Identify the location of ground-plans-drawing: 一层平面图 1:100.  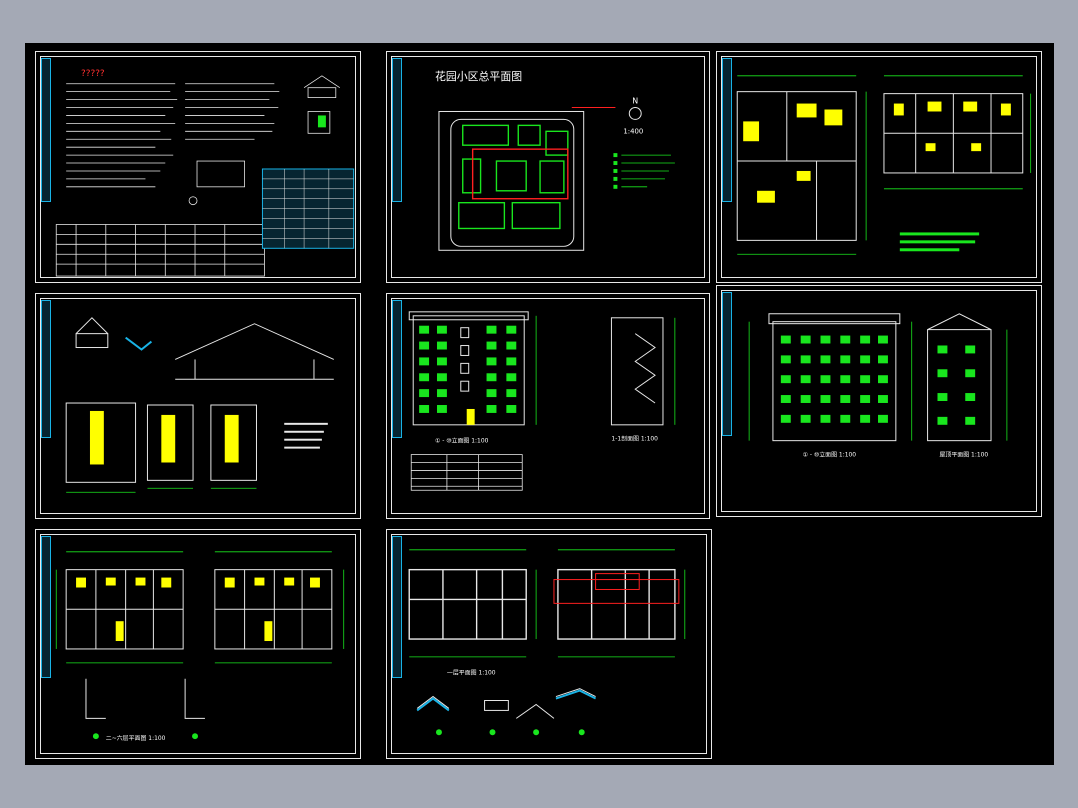
(547, 642).